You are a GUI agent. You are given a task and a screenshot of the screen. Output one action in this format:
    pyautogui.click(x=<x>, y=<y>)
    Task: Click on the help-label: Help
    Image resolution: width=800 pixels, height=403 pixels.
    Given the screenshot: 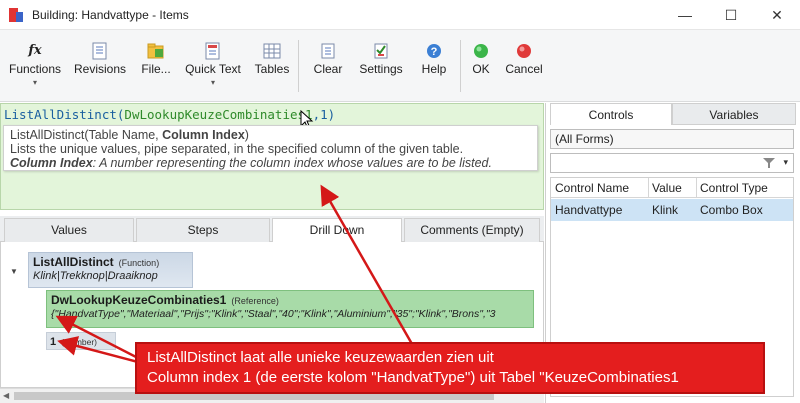 What is the action you would take?
    pyautogui.click(x=434, y=69)
    